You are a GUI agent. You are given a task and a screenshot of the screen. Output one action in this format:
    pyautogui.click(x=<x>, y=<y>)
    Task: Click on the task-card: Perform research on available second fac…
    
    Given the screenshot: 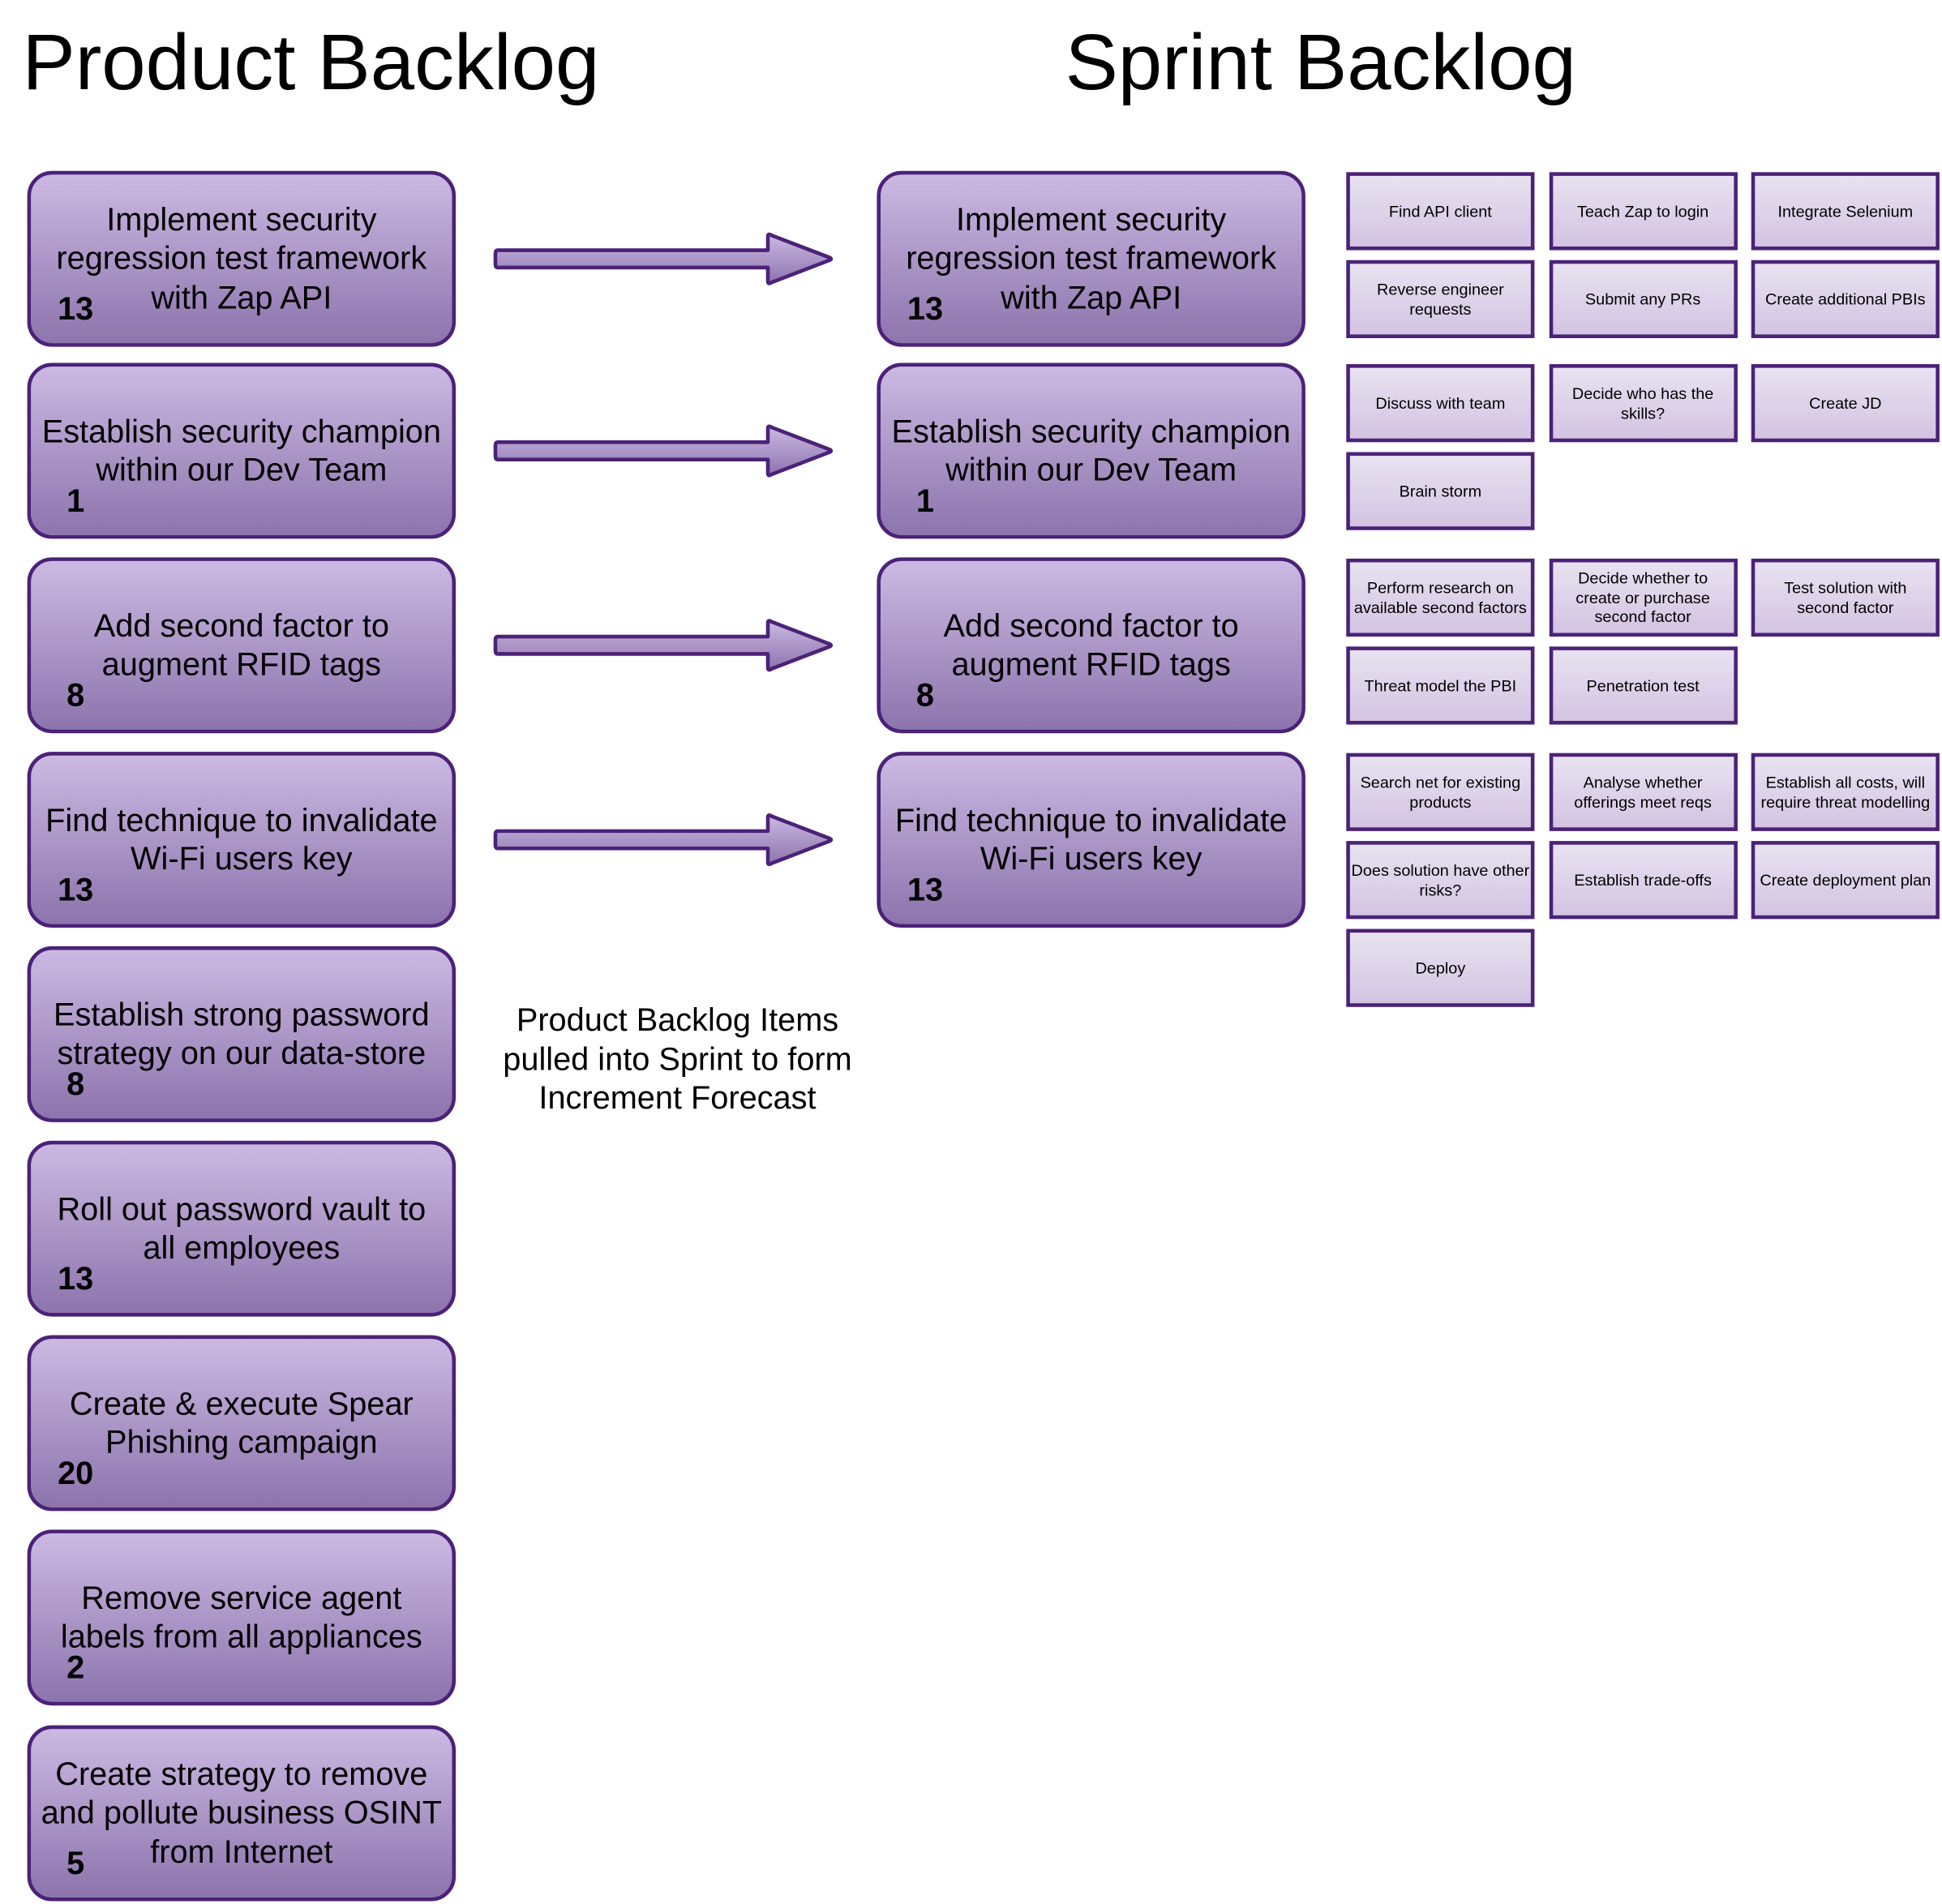 What is the action you would take?
    pyautogui.click(x=1440, y=597)
    